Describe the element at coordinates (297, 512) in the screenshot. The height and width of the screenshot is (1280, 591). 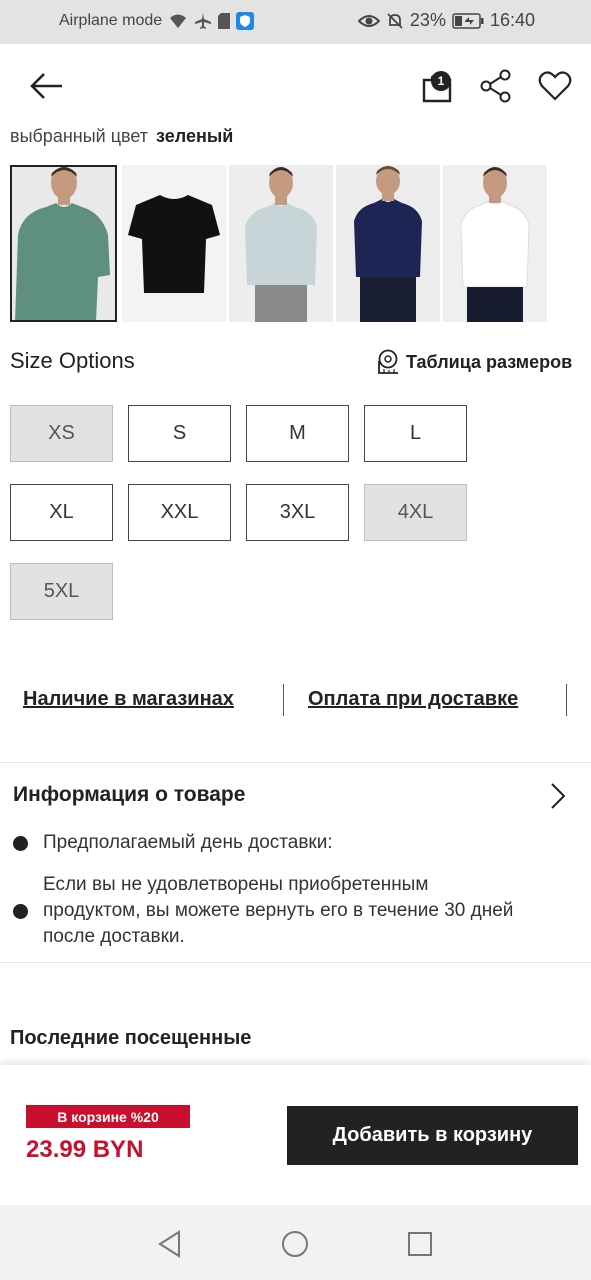
I see `size-3xl-button: 3XL` at that location.